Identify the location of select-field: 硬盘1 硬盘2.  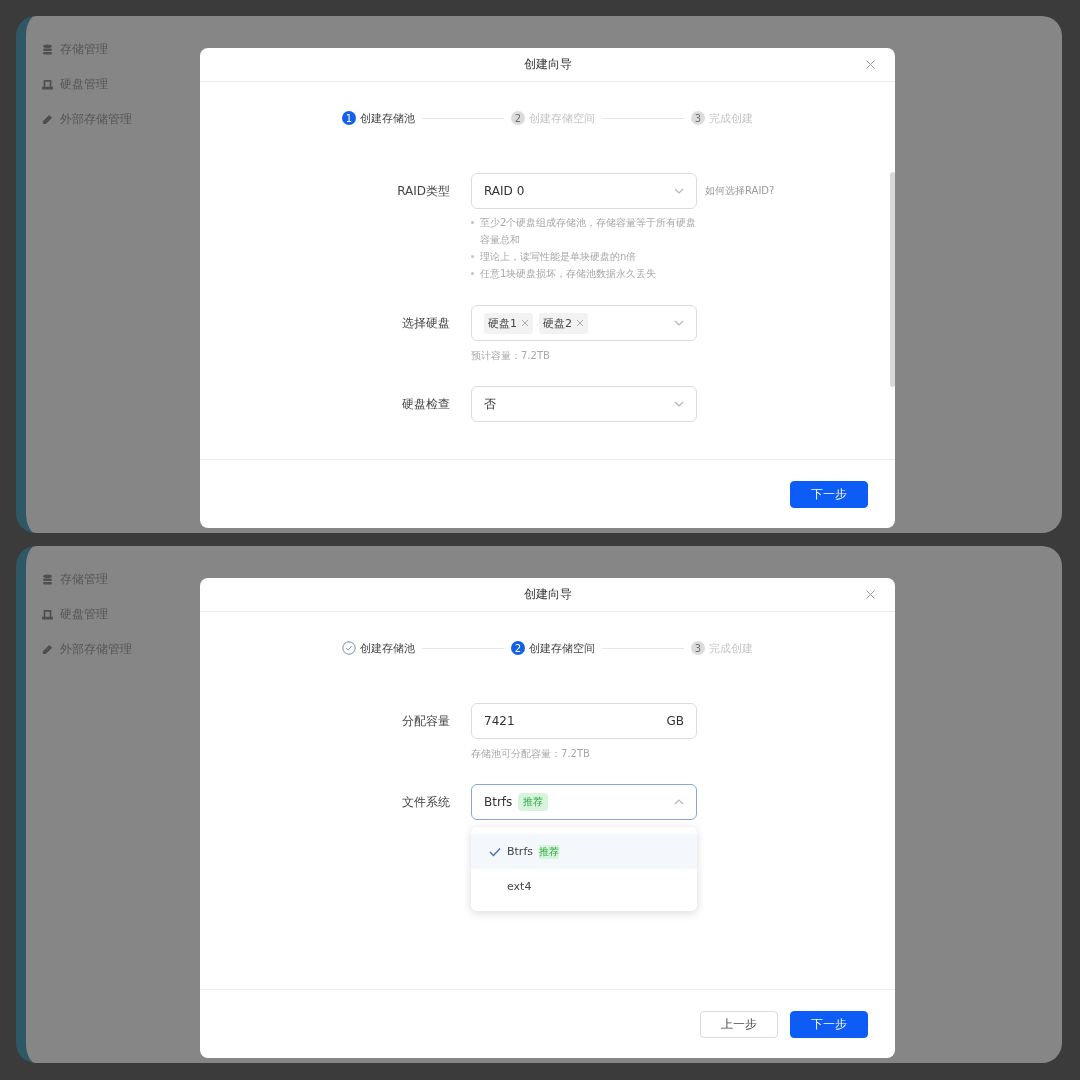
(584, 323).